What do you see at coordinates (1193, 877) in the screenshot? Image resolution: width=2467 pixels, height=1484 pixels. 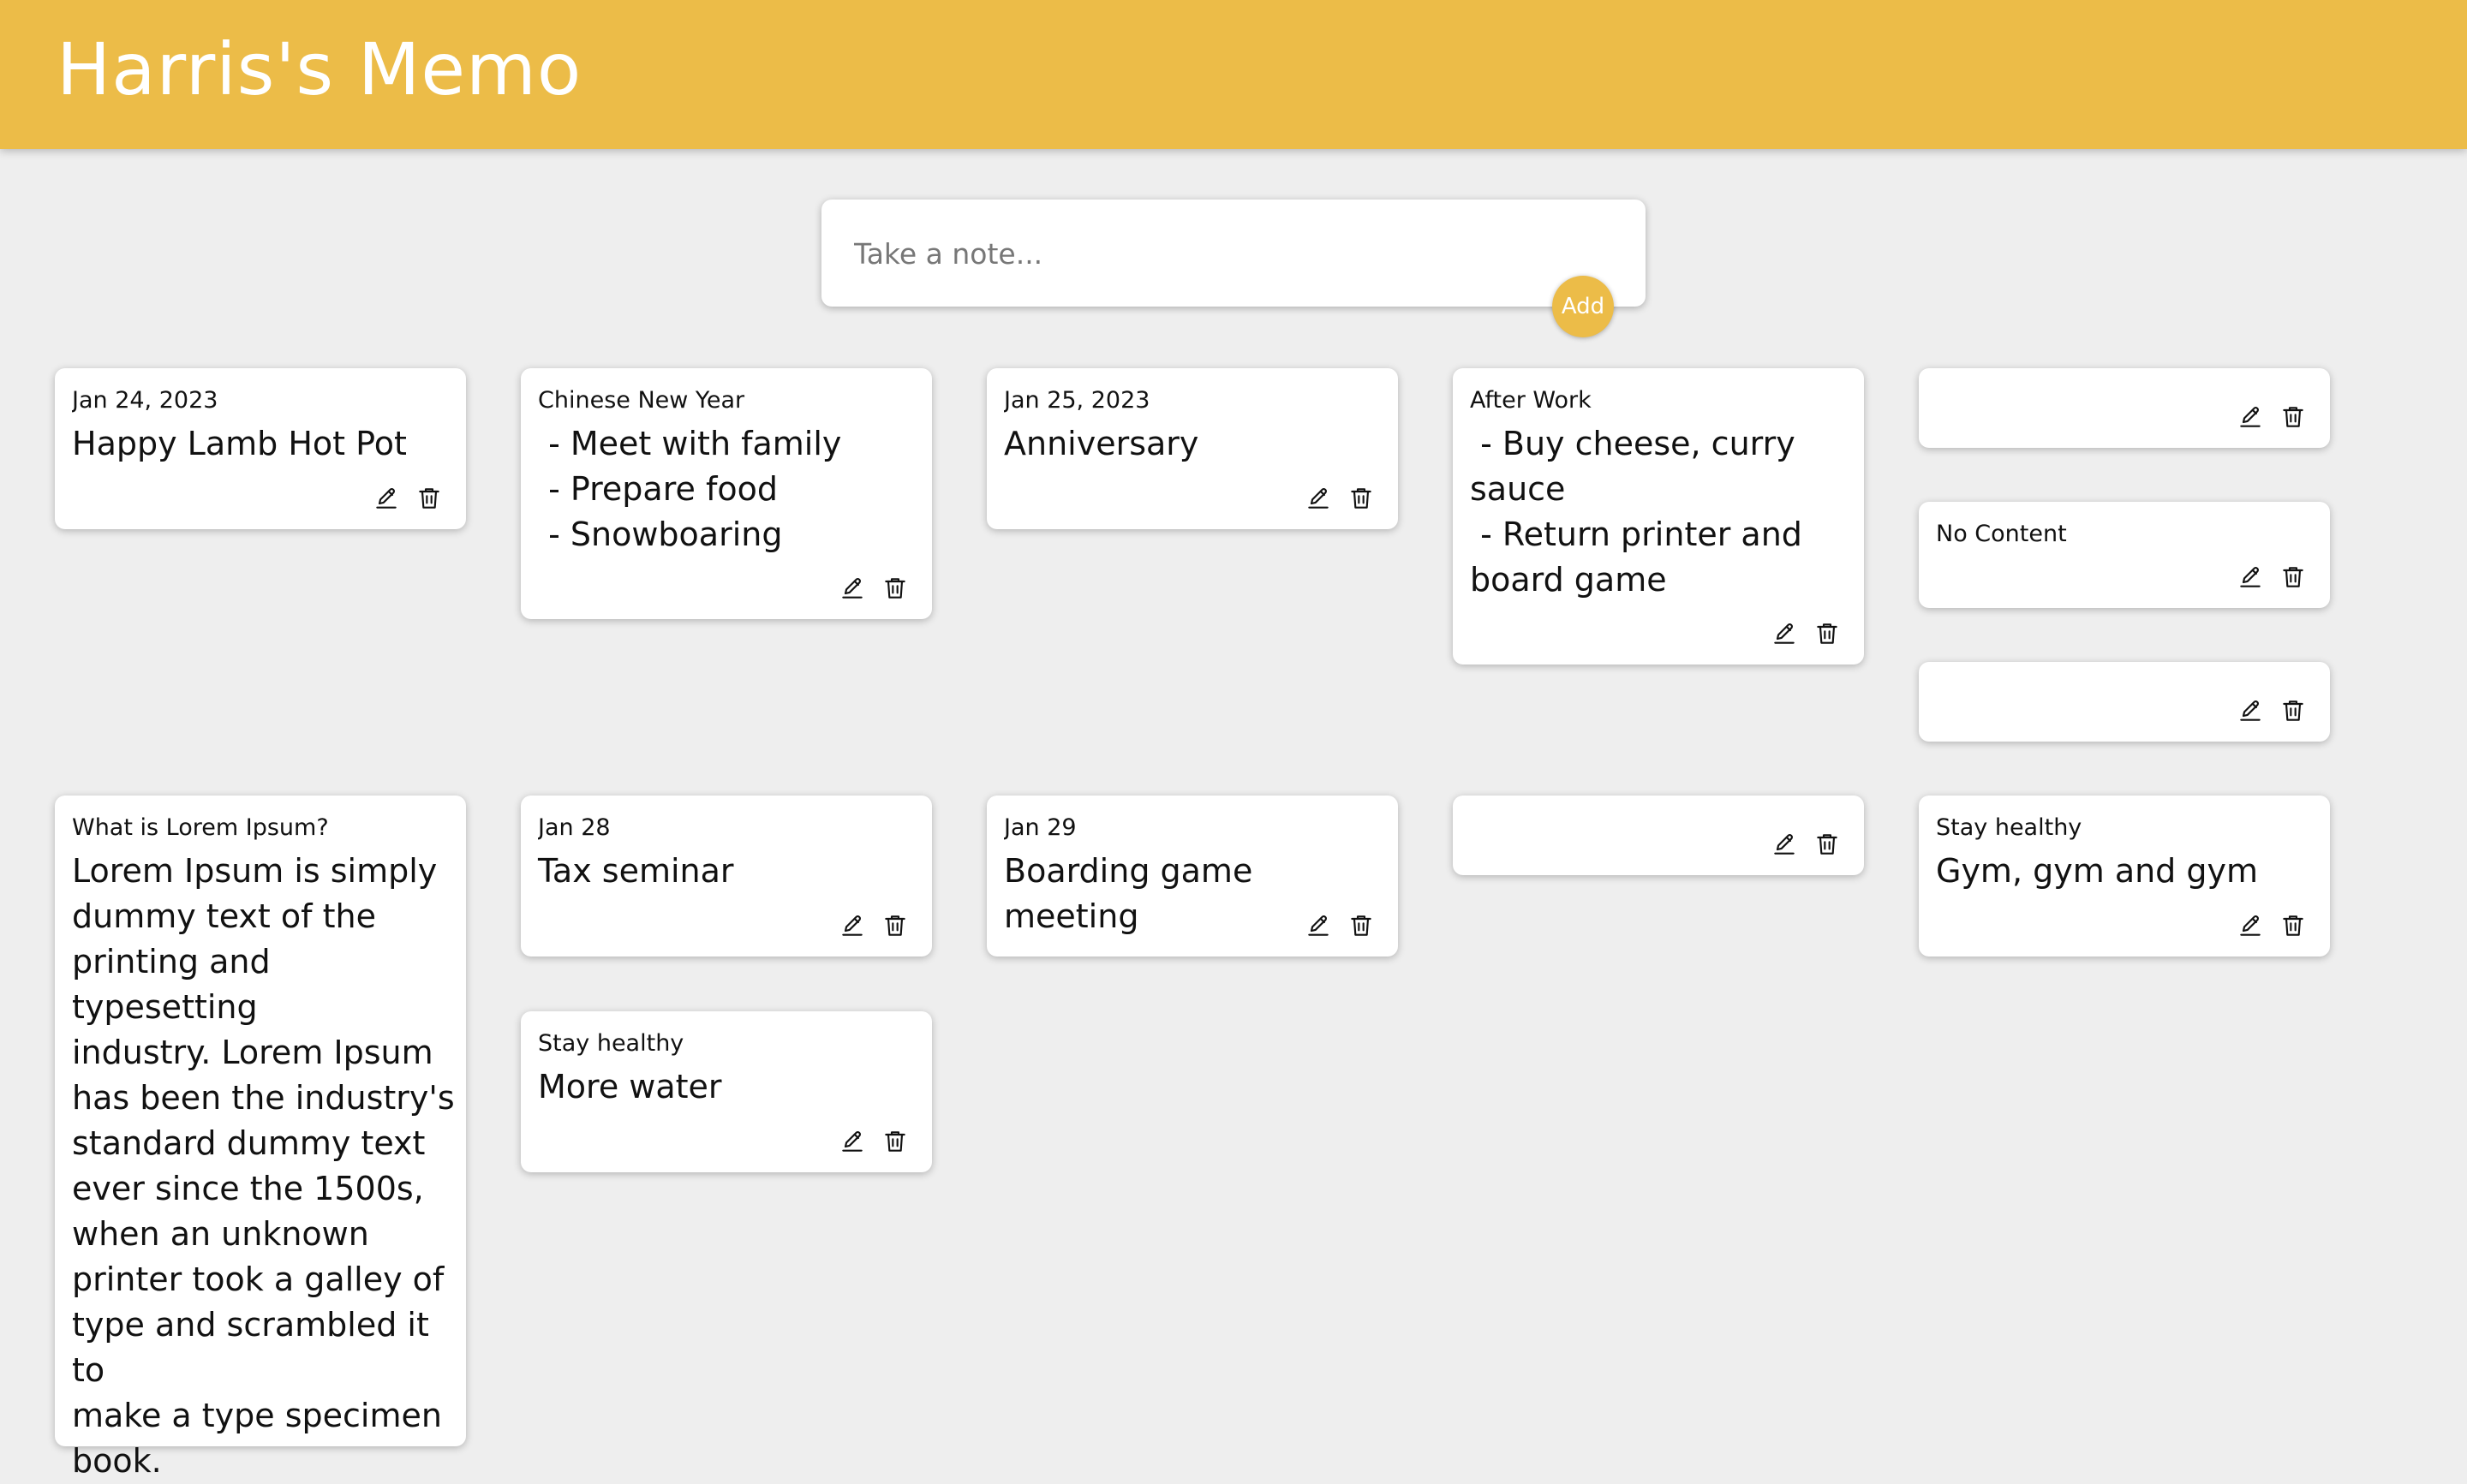 I see `note-card: Jan 29 Boarding game meeting` at bounding box center [1193, 877].